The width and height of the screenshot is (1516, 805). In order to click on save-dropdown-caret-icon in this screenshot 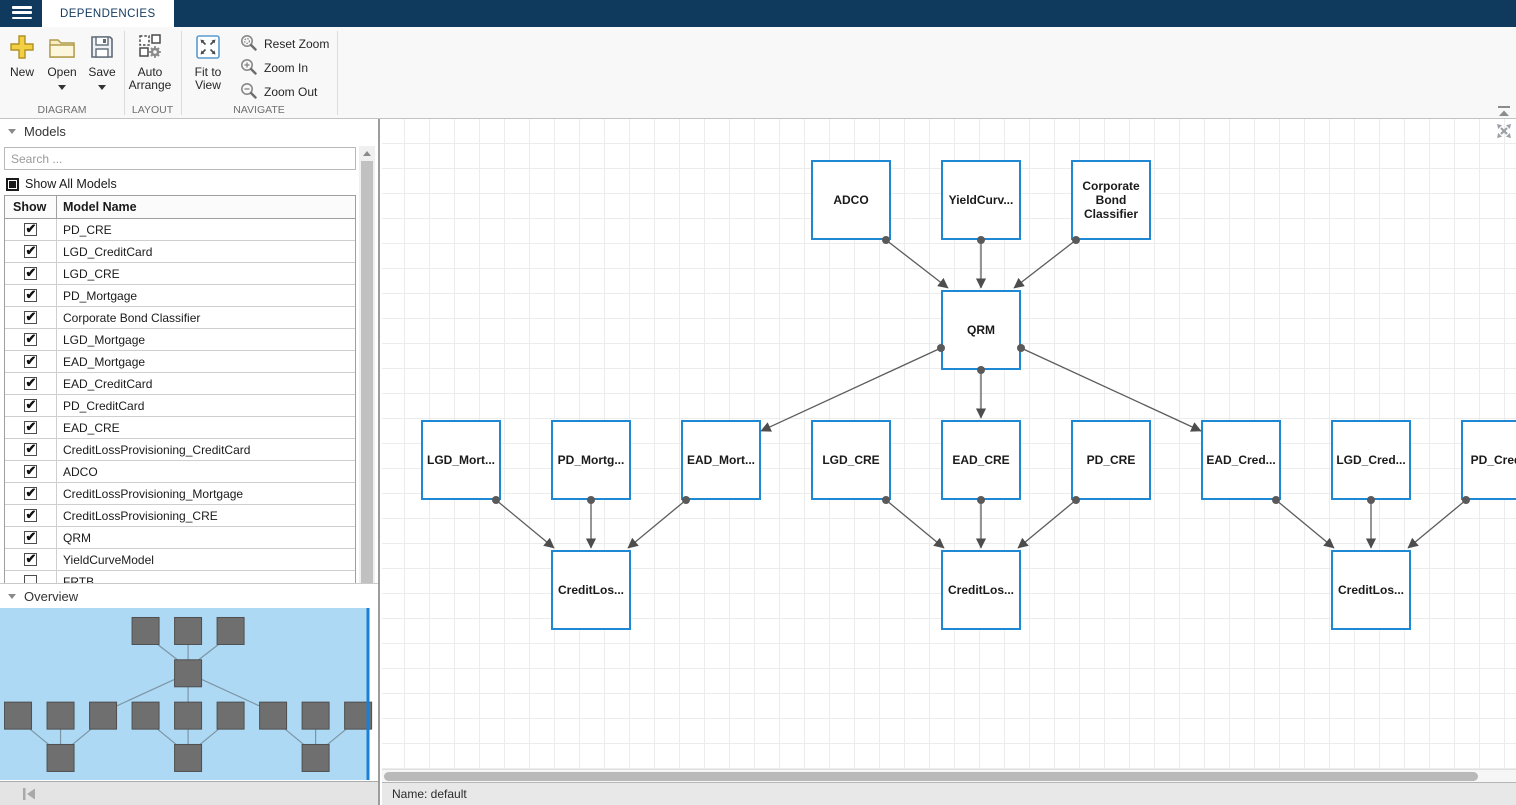, I will do `click(102, 87)`.